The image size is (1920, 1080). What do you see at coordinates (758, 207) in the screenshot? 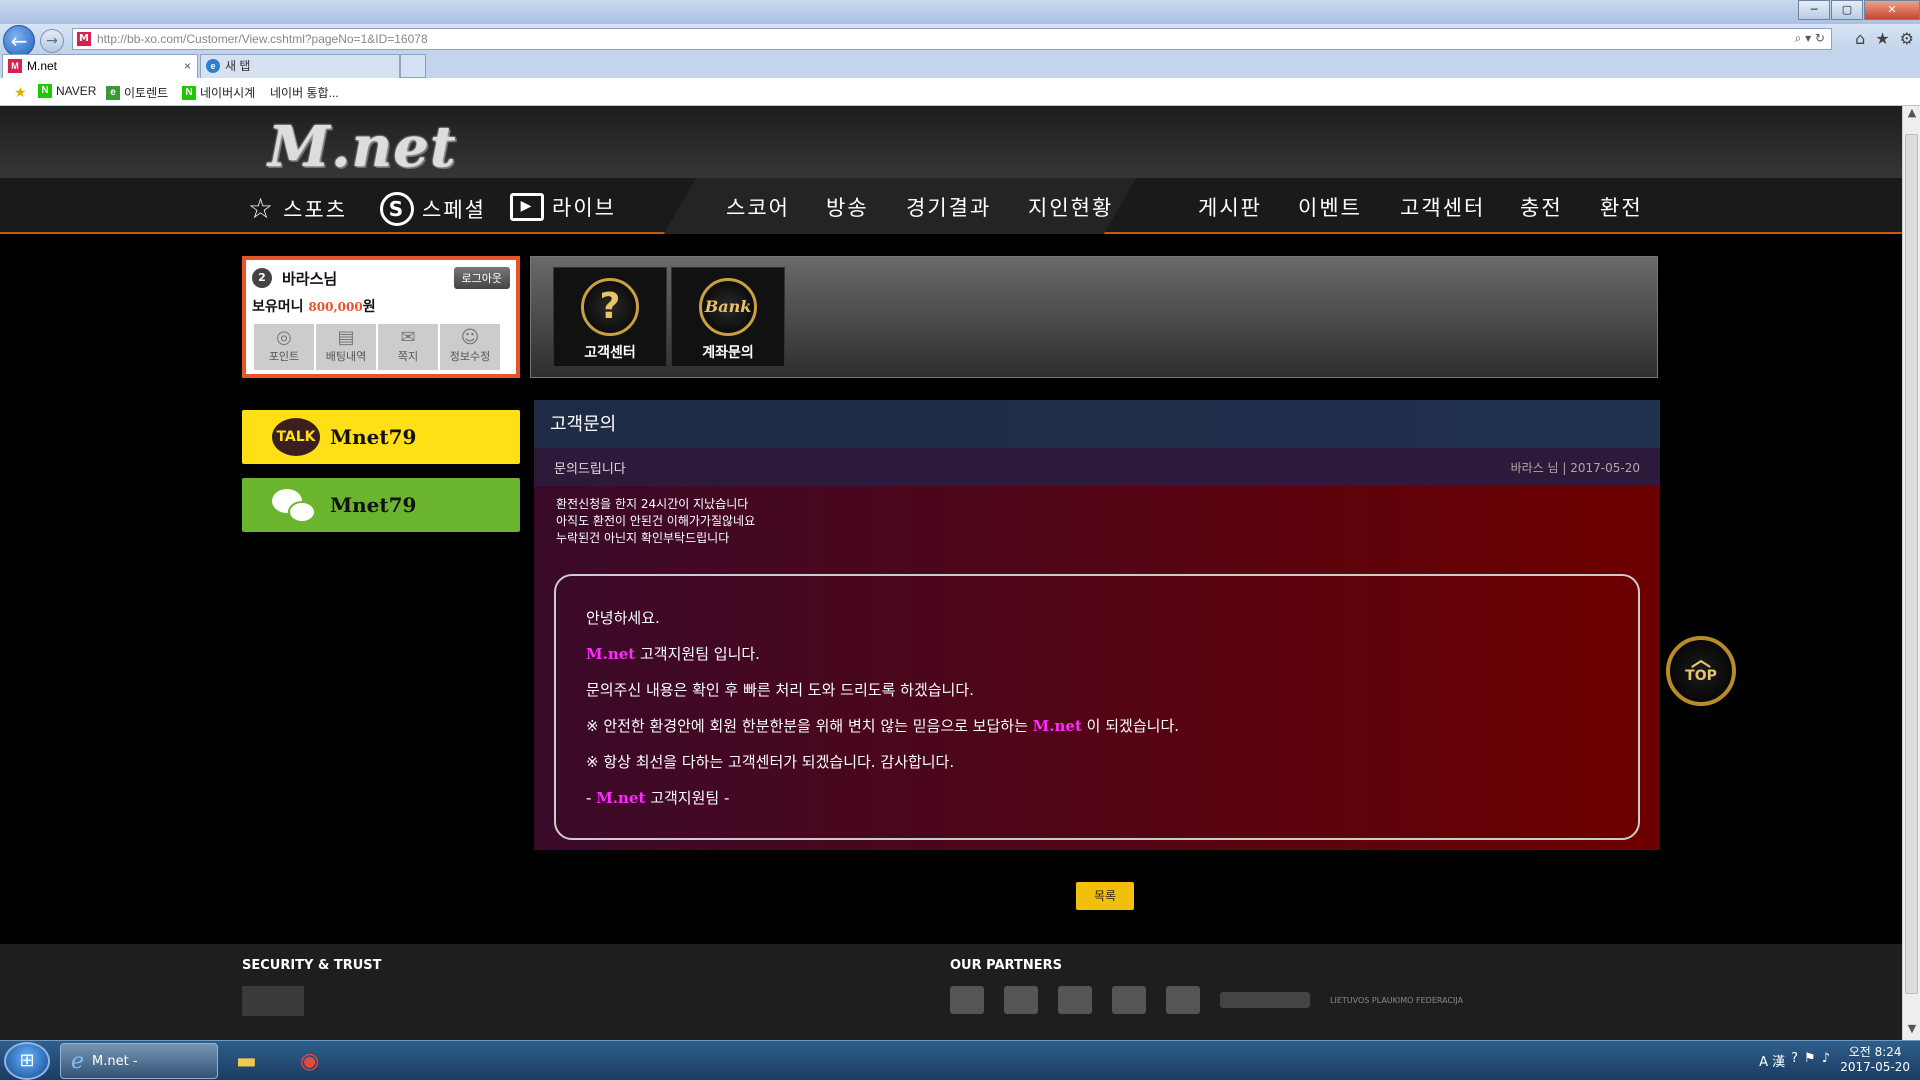
I see `nav-score: 스코어` at bounding box center [758, 207].